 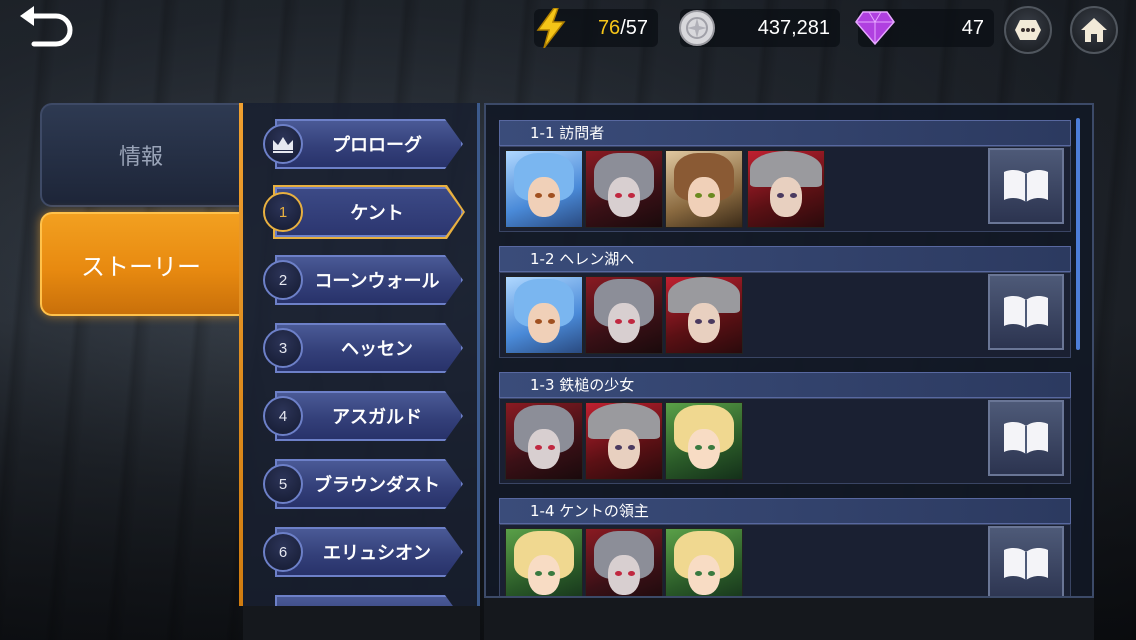 I want to click on chapter-number-badge: 2, so click(x=283, y=280).